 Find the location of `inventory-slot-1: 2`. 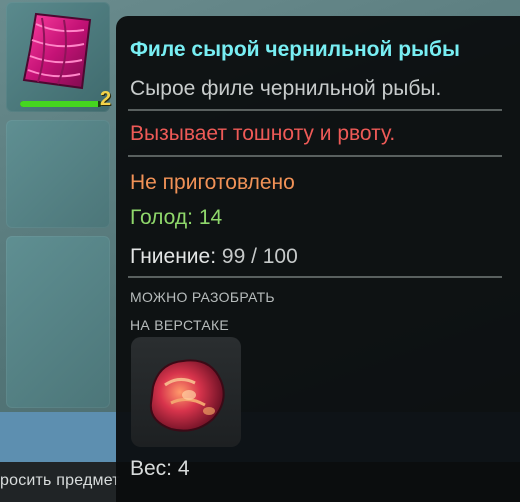

inventory-slot-1: 2 is located at coordinates (59, 57).